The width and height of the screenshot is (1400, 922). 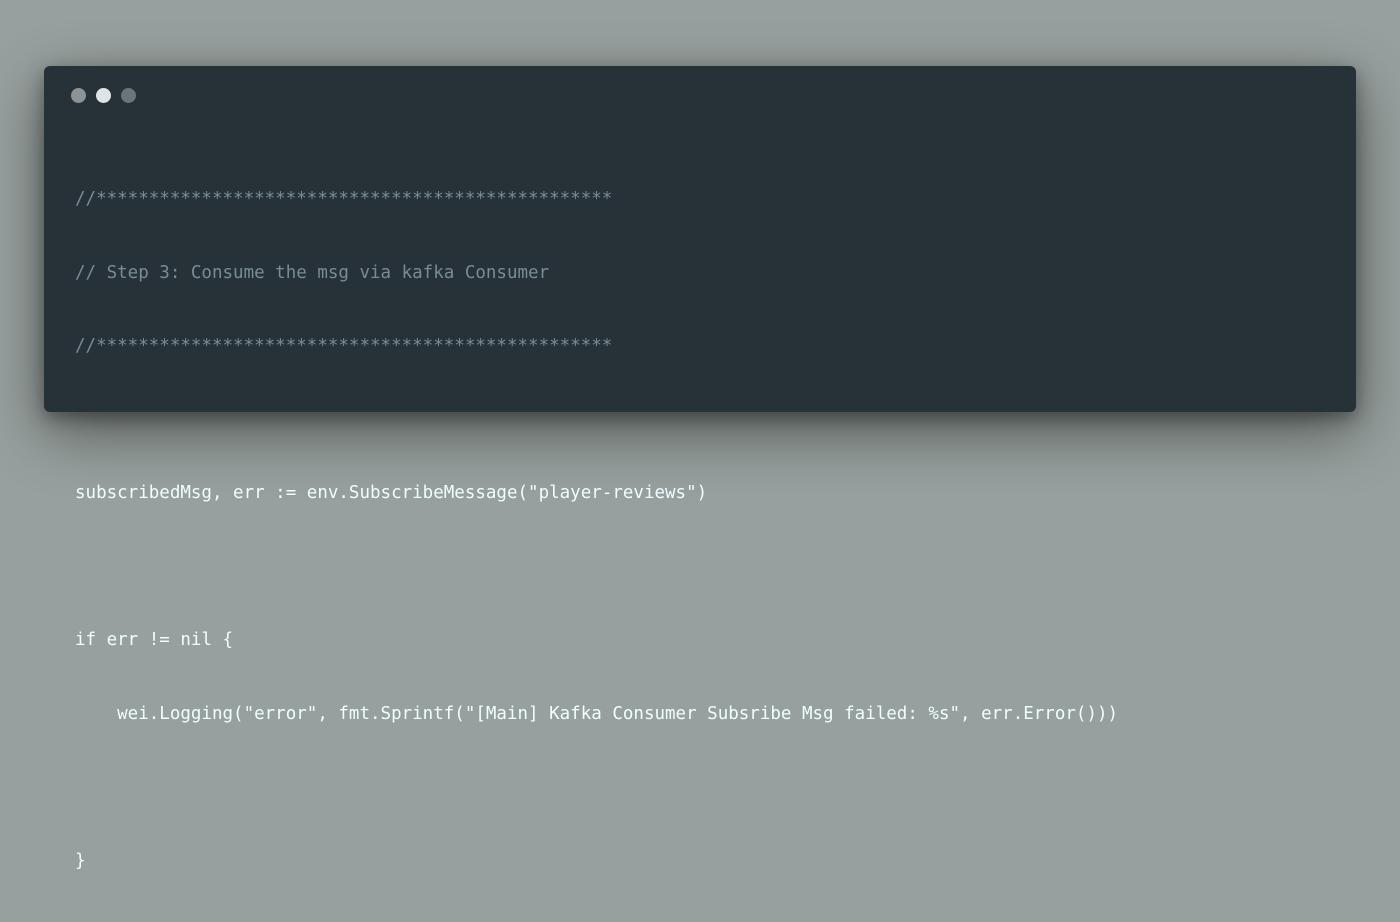 What do you see at coordinates (154, 640) in the screenshot?
I see `code-line: if err != nil {` at bounding box center [154, 640].